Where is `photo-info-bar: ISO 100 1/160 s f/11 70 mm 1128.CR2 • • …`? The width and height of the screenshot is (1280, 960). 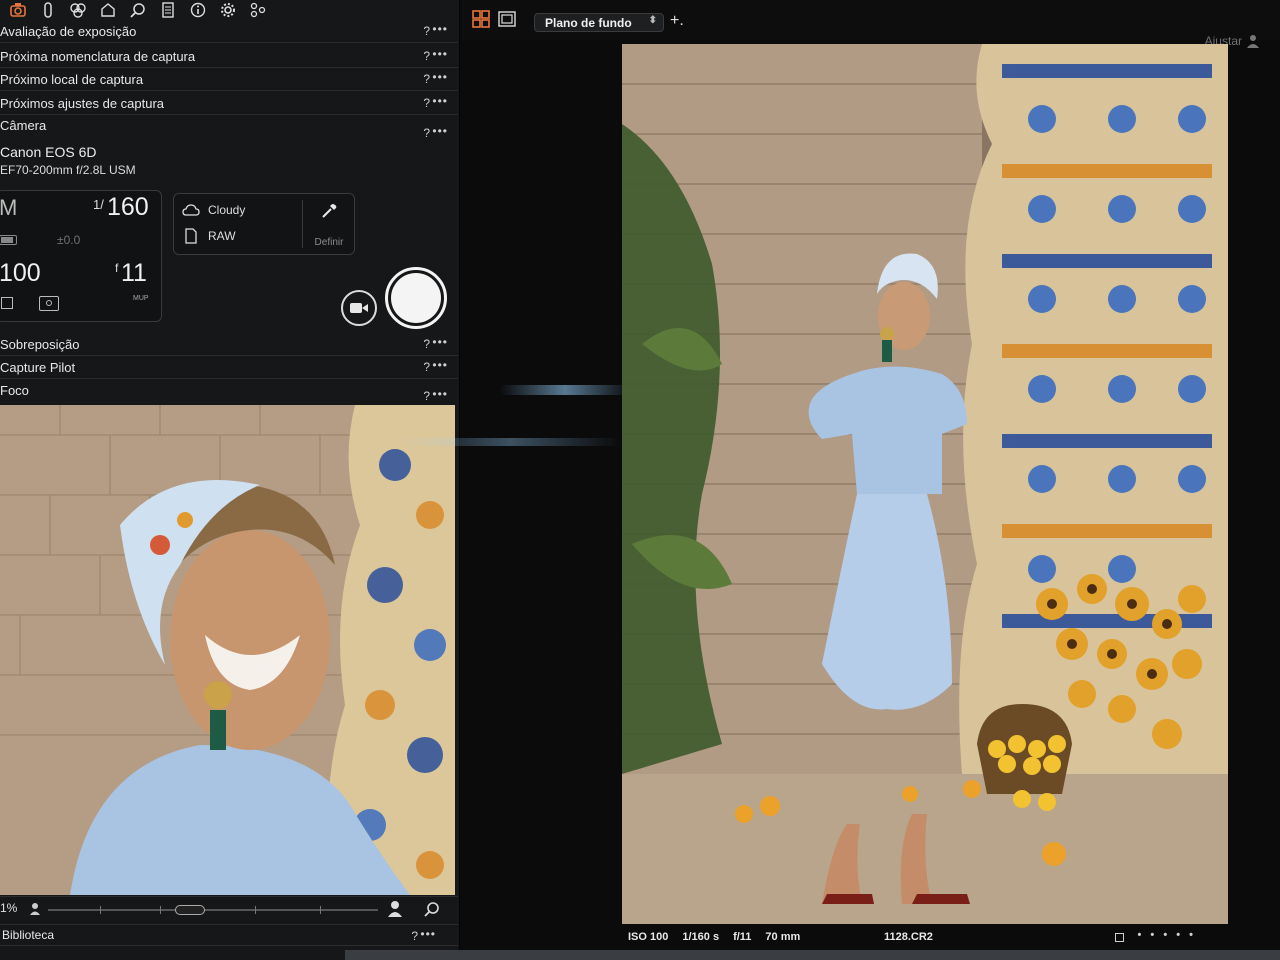
photo-info-bar: ISO 100 1/160 s f/11 70 mm 1128.CR2 • • … is located at coordinates (925, 937).